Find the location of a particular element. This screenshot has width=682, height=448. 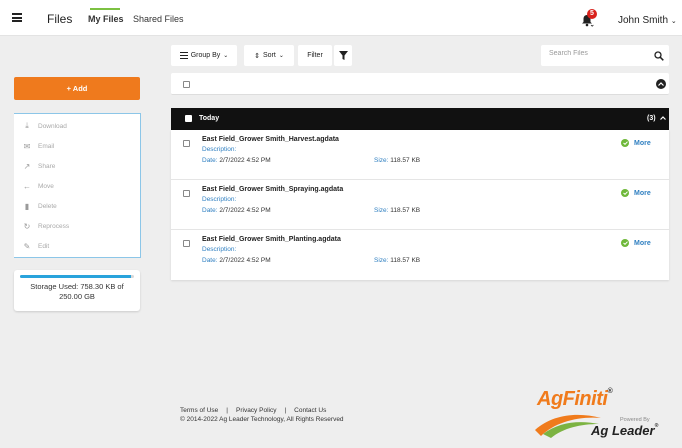

group-by-button: Group By ⌄ is located at coordinates (204, 55).